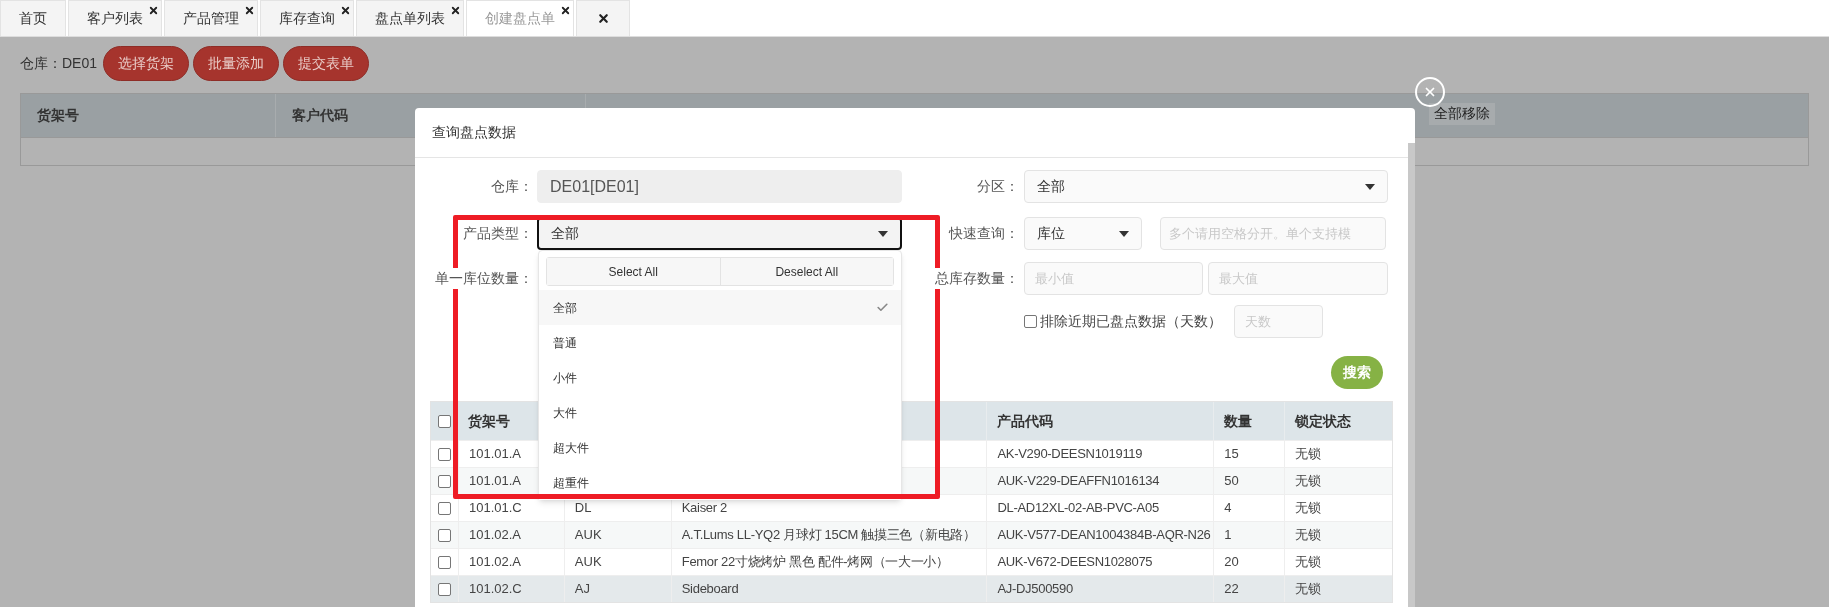  What do you see at coordinates (474, 132) in the screenshot?
I see `dialog-title: 查询盘点数据` at bounding box center [474, 132].